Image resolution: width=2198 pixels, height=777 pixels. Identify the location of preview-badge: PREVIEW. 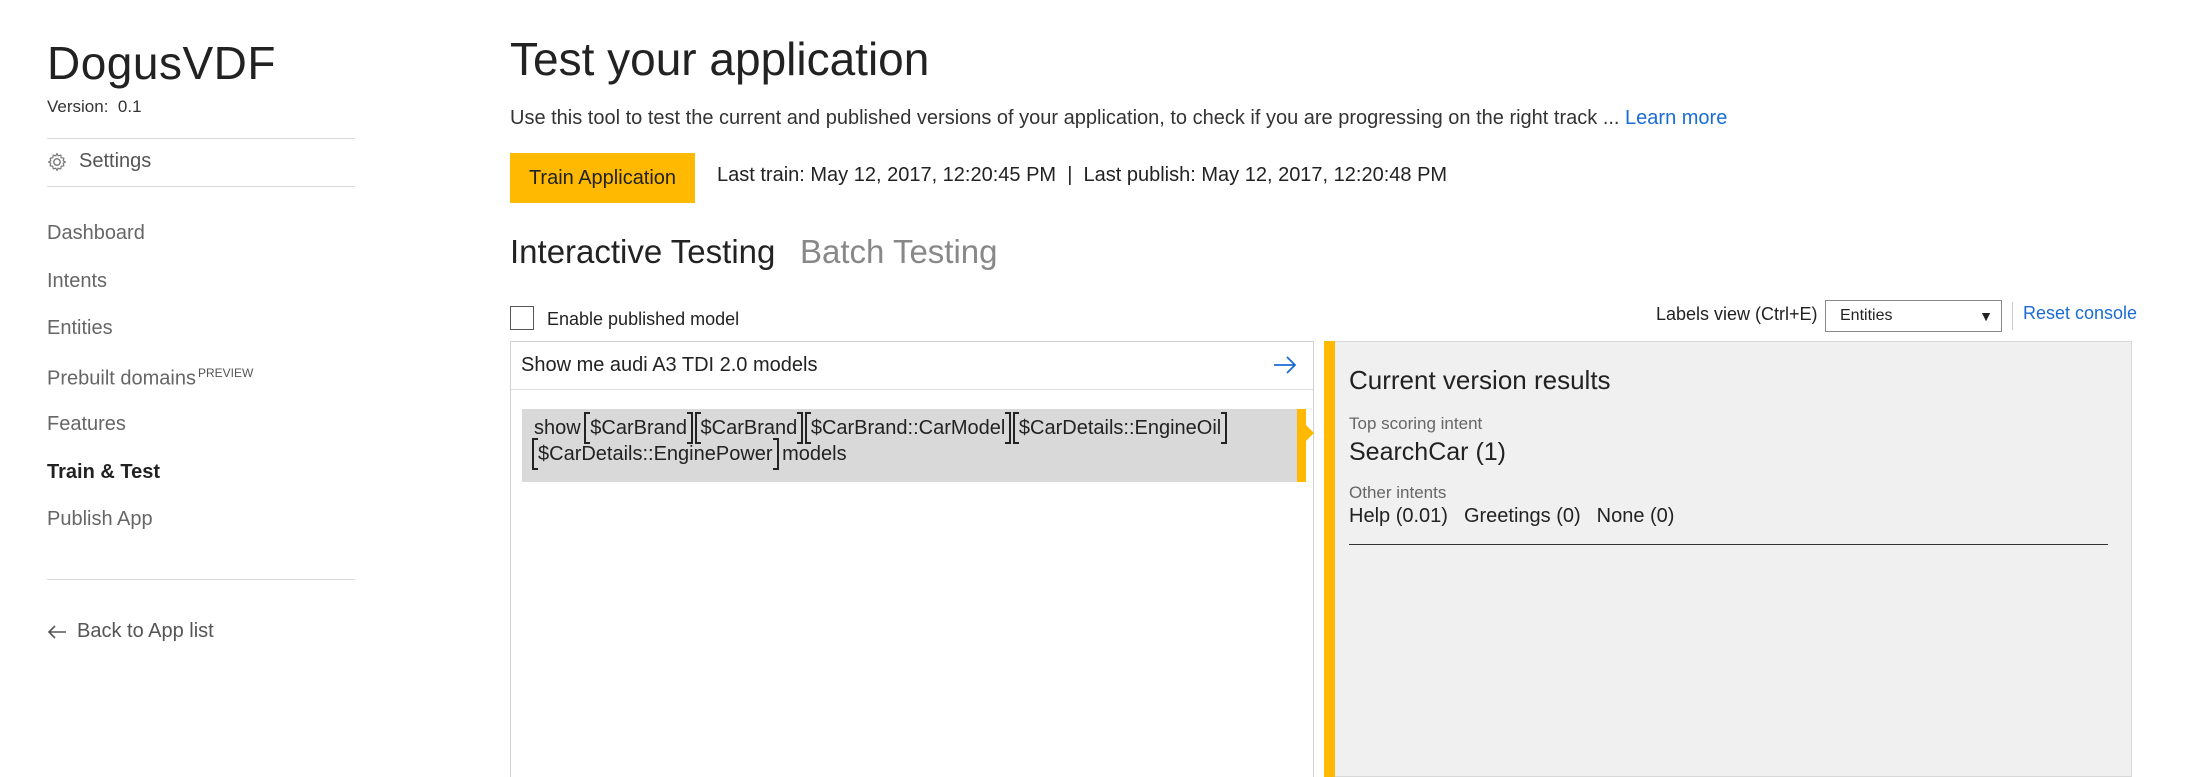
(225, 373).